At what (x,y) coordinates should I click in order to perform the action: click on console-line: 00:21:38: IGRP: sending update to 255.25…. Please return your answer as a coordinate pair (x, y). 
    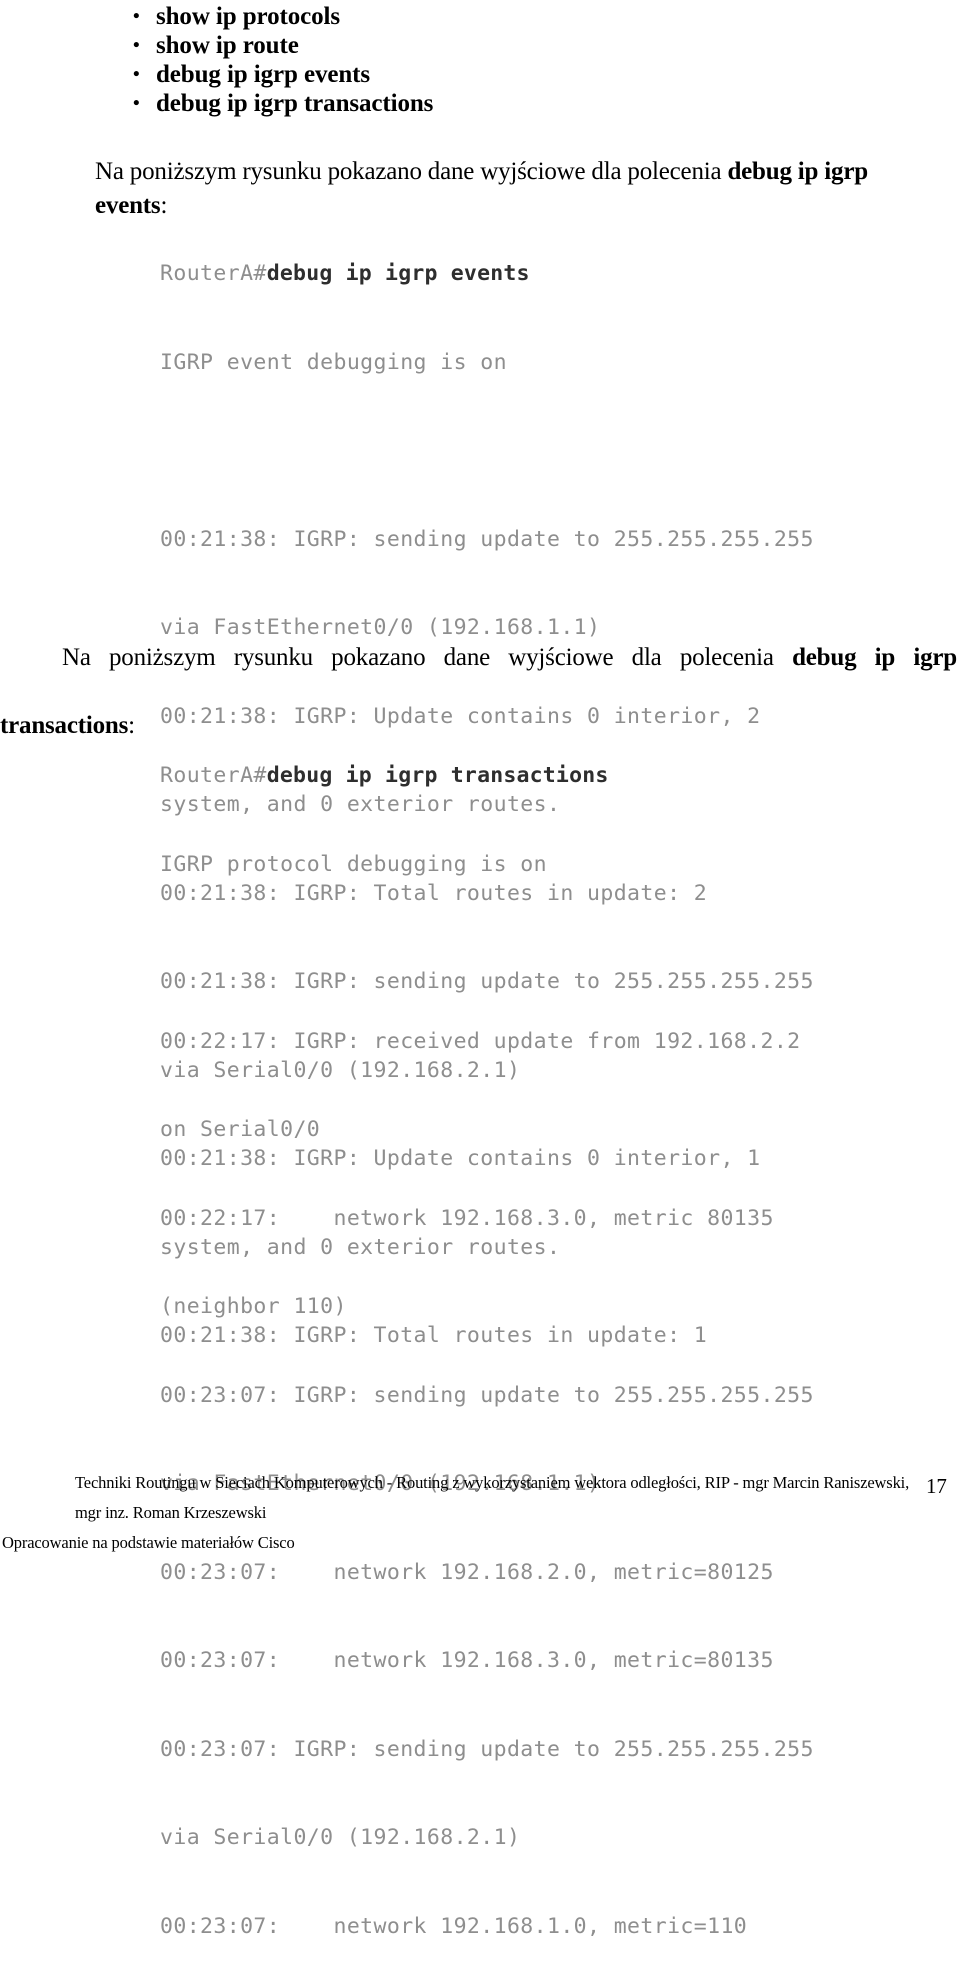
    Looking at the image, I should click on (487, 539).